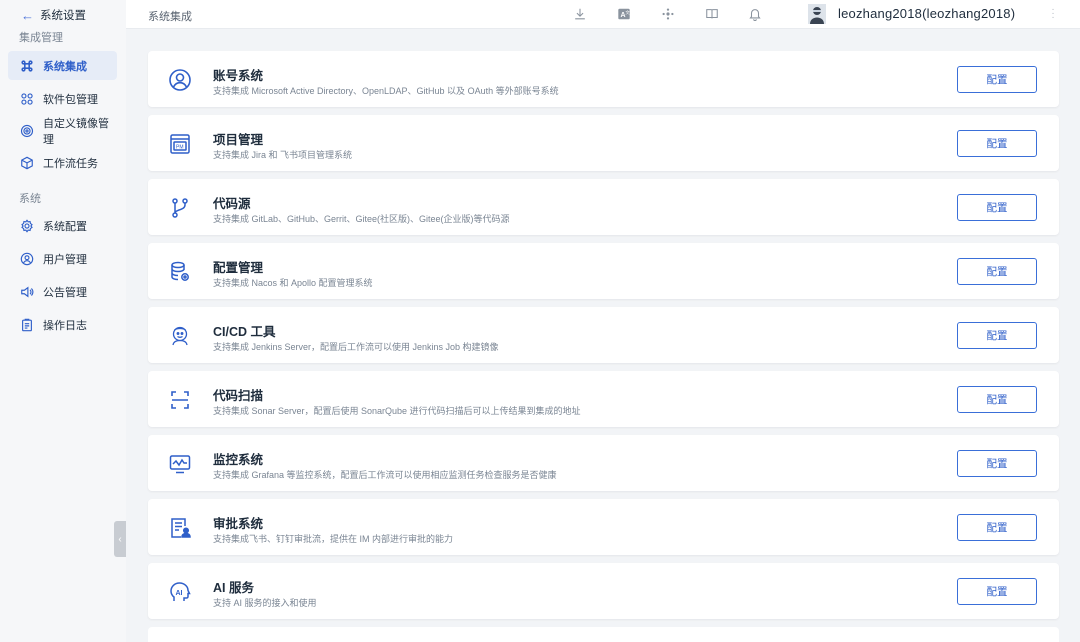 The width and height of the screenshot is (1080, 642). What do you see at coordinates (265, 603) in the screenshot?
I see `card-description: 支持 AI 服务的接入和使用` at bounding box center [265, 603].